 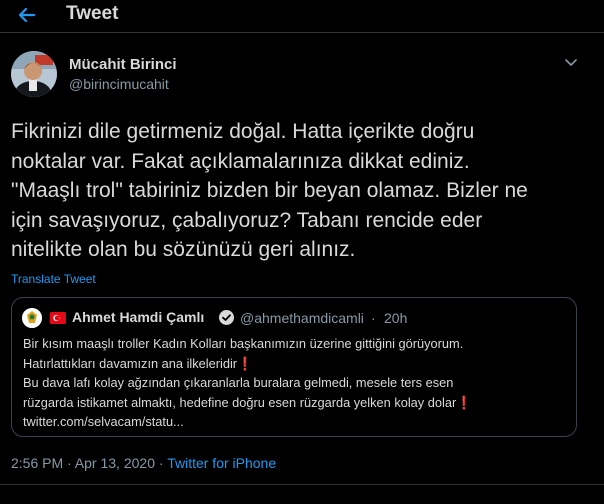 I want to click on quoted-author-handle: @ahmethamdicamli, so click(x=302, y=318).